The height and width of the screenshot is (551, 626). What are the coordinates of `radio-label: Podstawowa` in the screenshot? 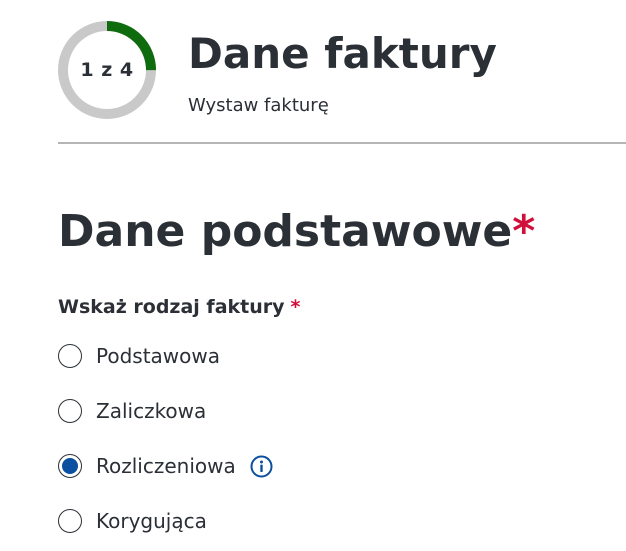 It's located at (158, 356).